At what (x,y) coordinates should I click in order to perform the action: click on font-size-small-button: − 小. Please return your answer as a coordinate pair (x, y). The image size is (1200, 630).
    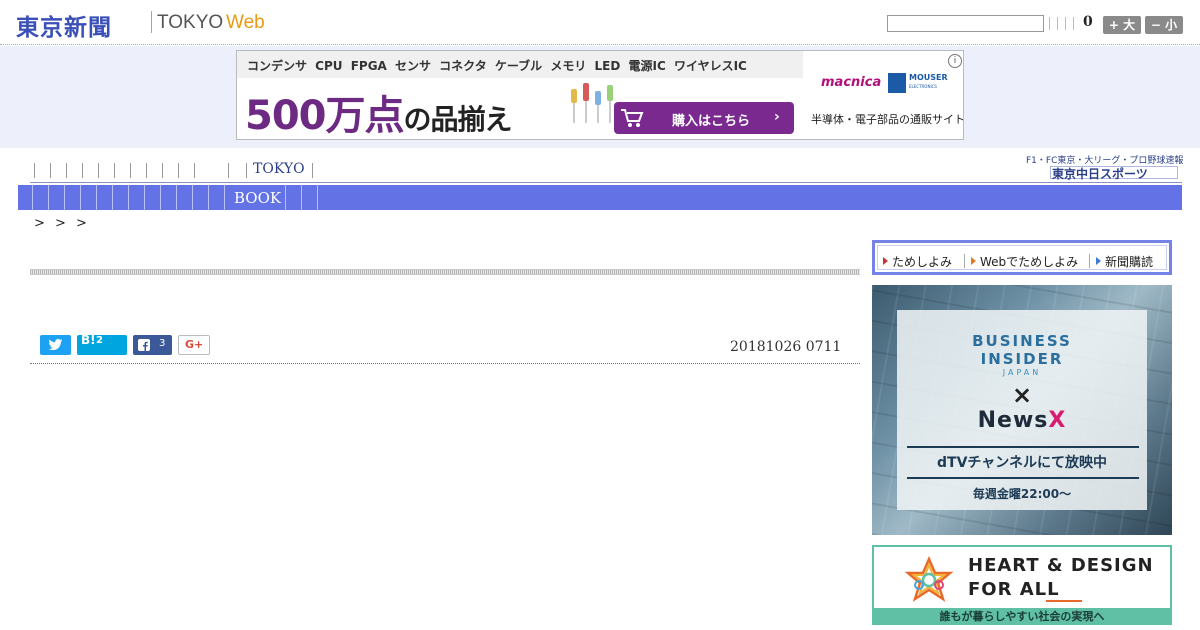
    Looking at the image, I should click on (1164, 25).